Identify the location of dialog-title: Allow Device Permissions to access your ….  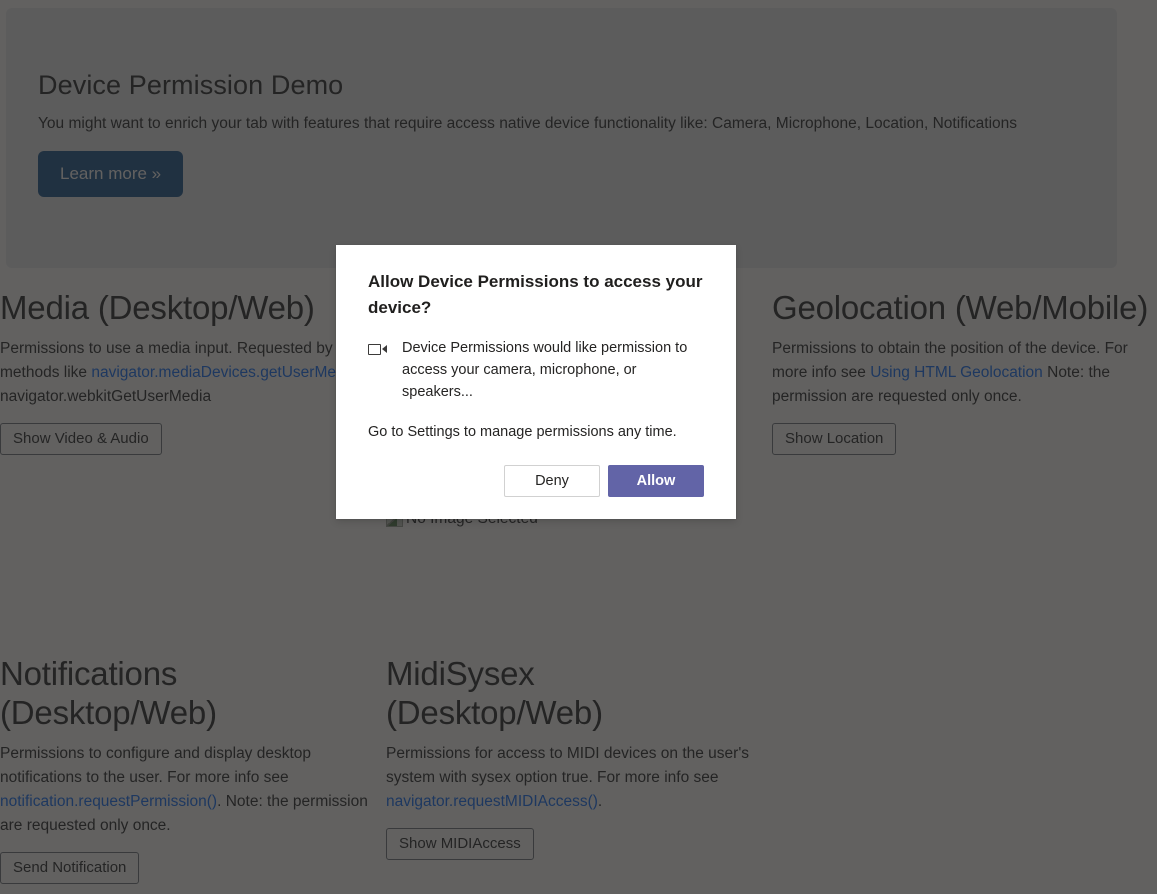
(535, 294).